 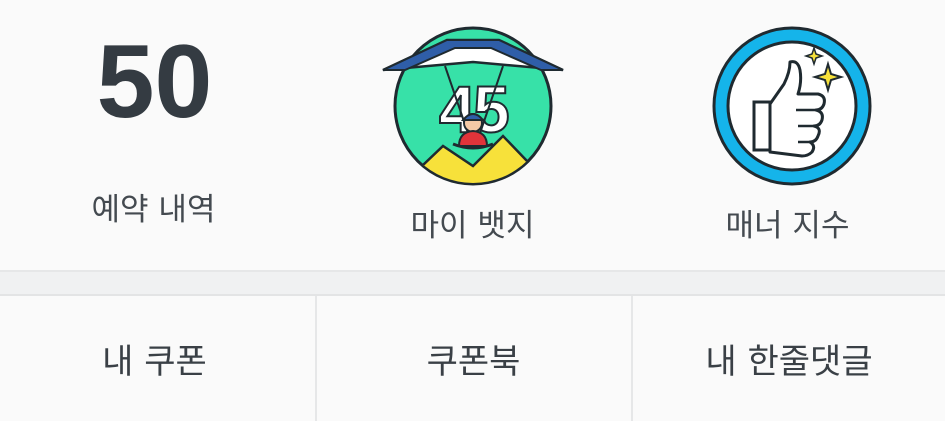 What do you see at coordinates (154, 82) in the screenshot?
I see `reservation-count: 50` at bounding box center [154, 82].